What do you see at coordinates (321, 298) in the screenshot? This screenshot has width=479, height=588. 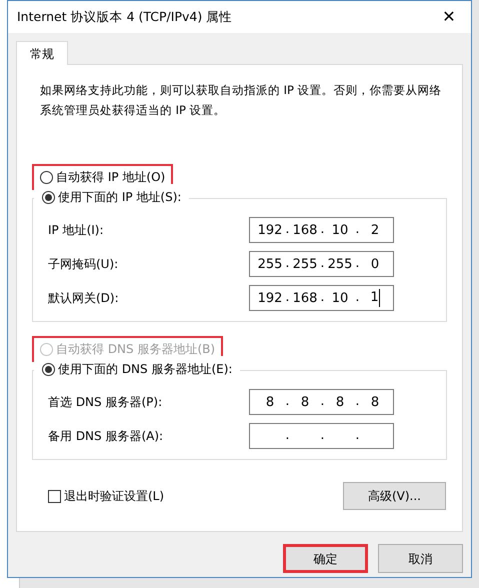 I see `ip-address-field: 192 . 168 . 10 . 1` at bounding box center [321, 298].